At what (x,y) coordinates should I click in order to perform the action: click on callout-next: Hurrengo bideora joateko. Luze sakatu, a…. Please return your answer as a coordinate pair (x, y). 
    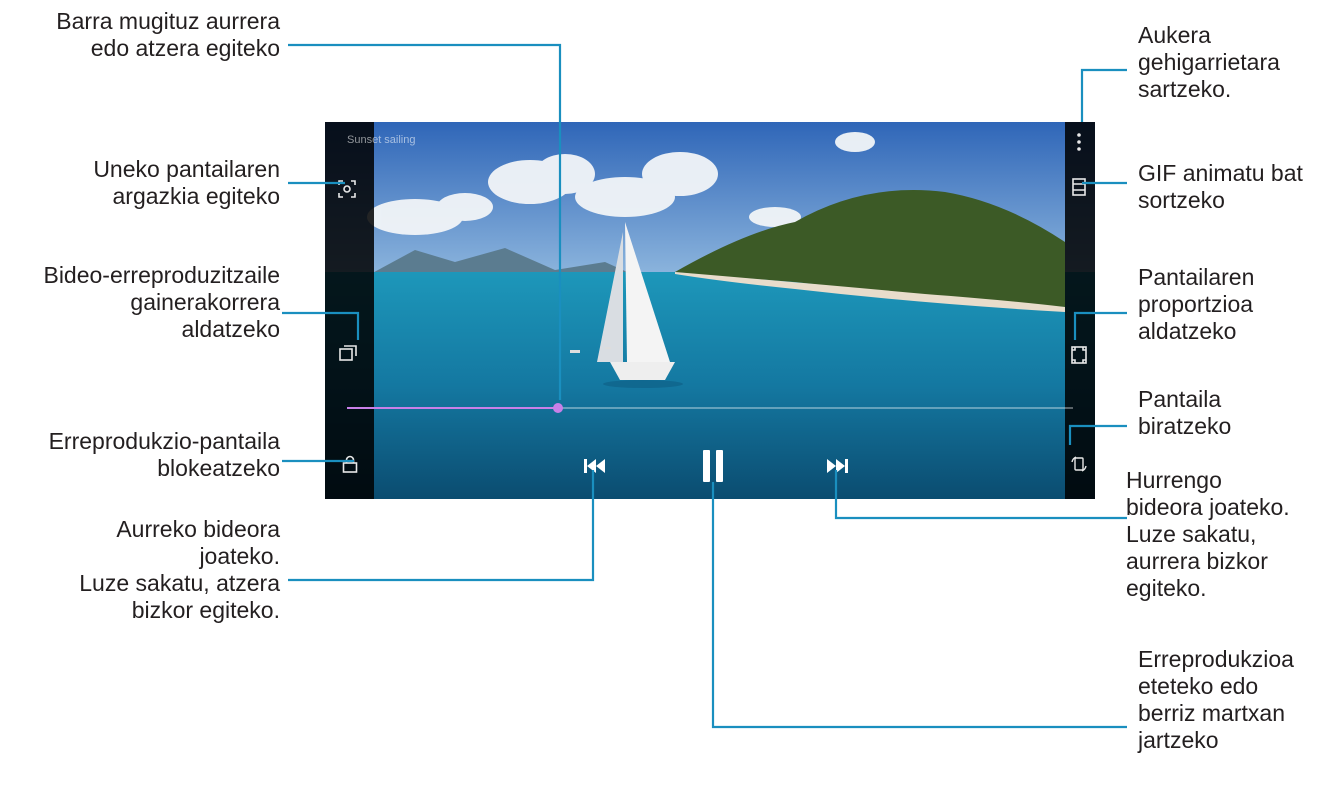
    Looking at the image, I should click on (1208, 534).